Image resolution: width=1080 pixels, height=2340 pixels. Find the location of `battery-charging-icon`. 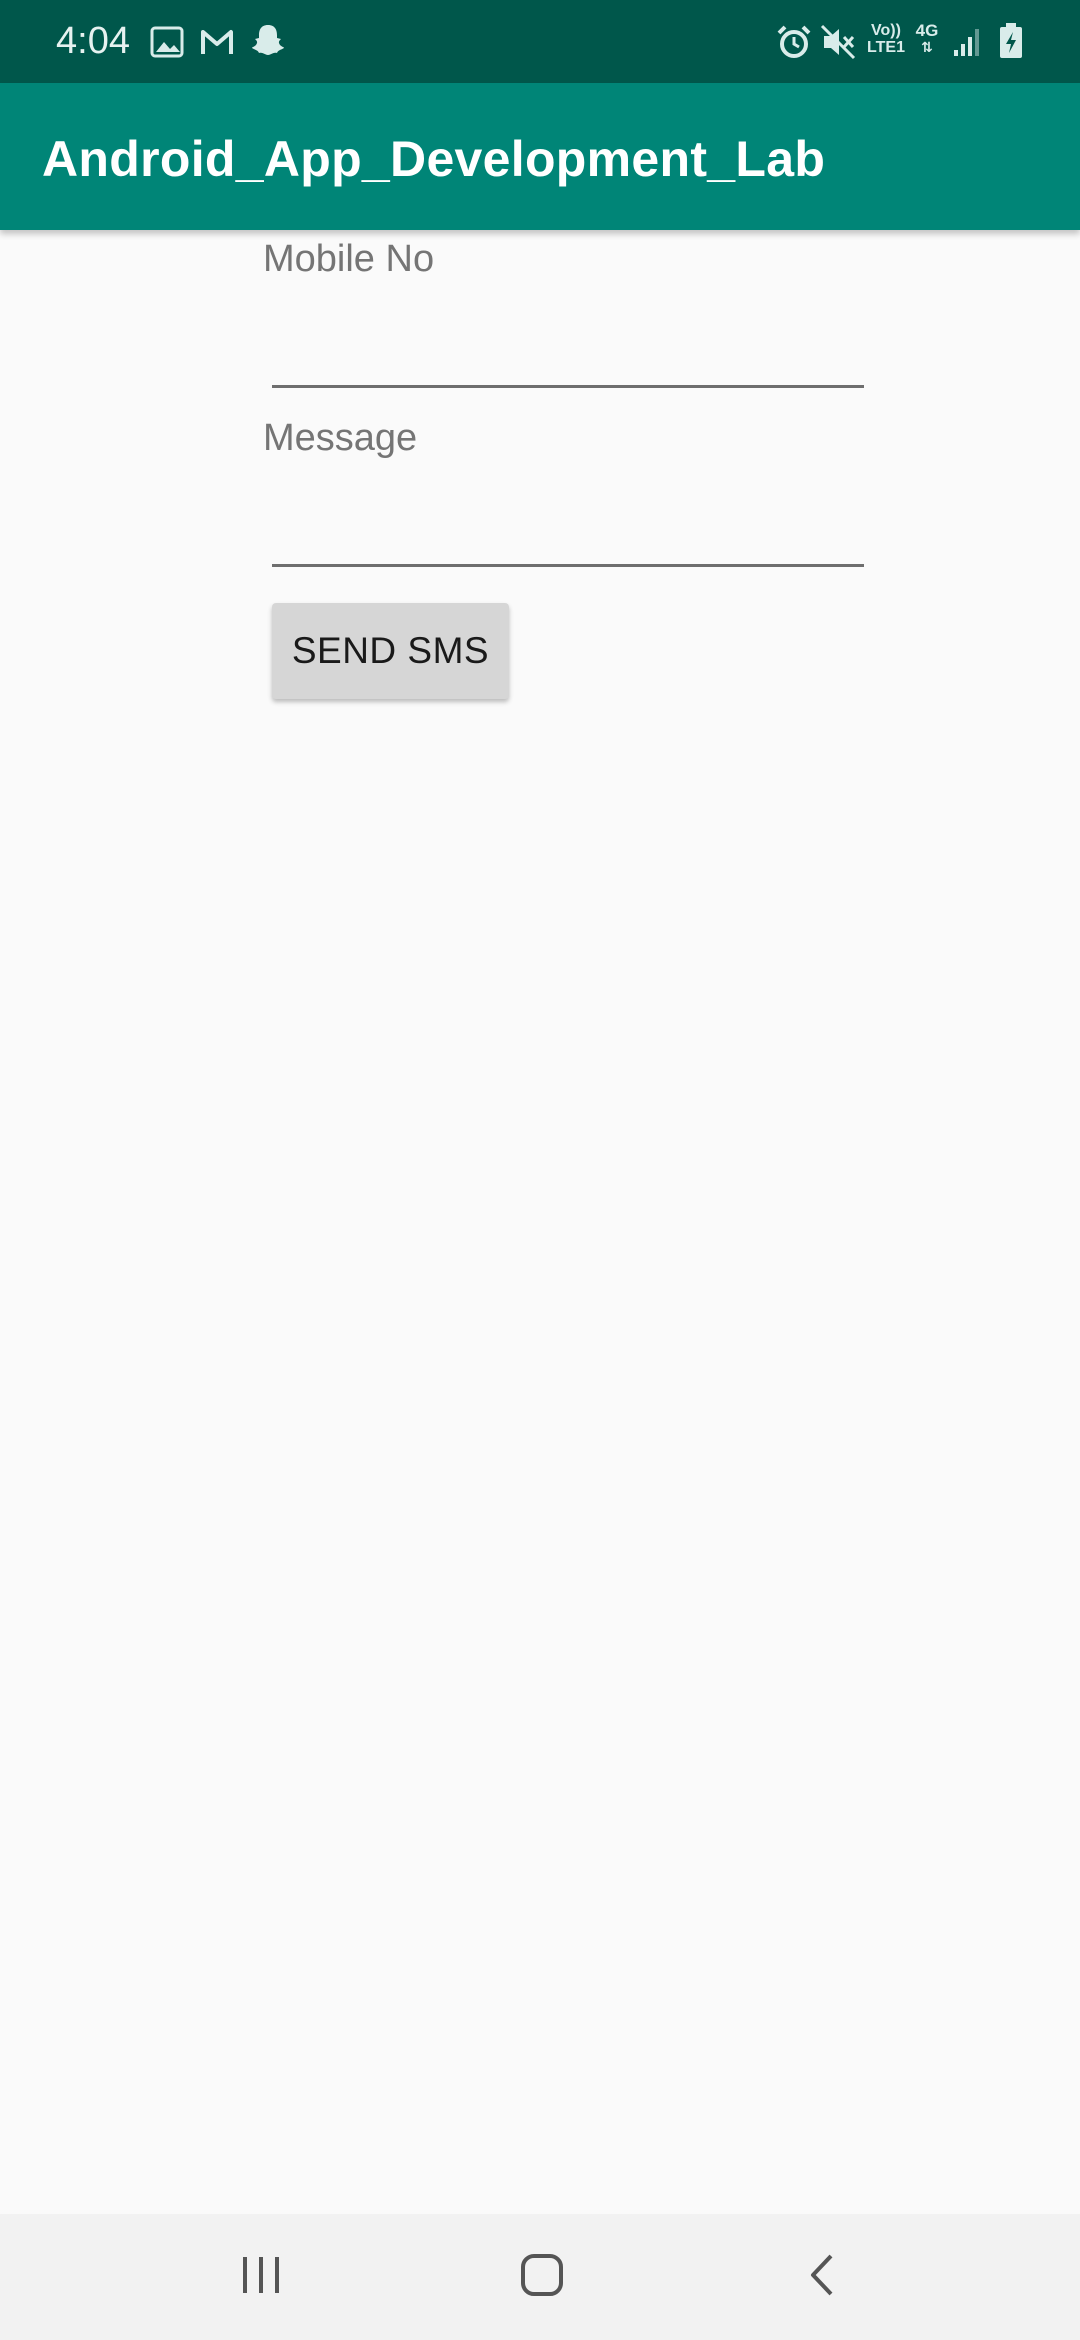

battery-charging-icon is located at coordinates (1011, 41).